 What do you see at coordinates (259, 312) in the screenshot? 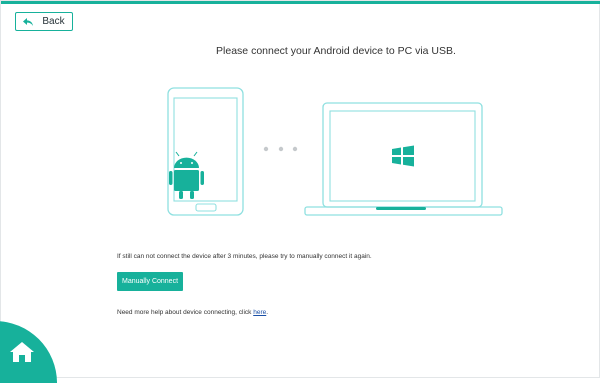
I see `help-link: here` at bounding box center [259, 312].